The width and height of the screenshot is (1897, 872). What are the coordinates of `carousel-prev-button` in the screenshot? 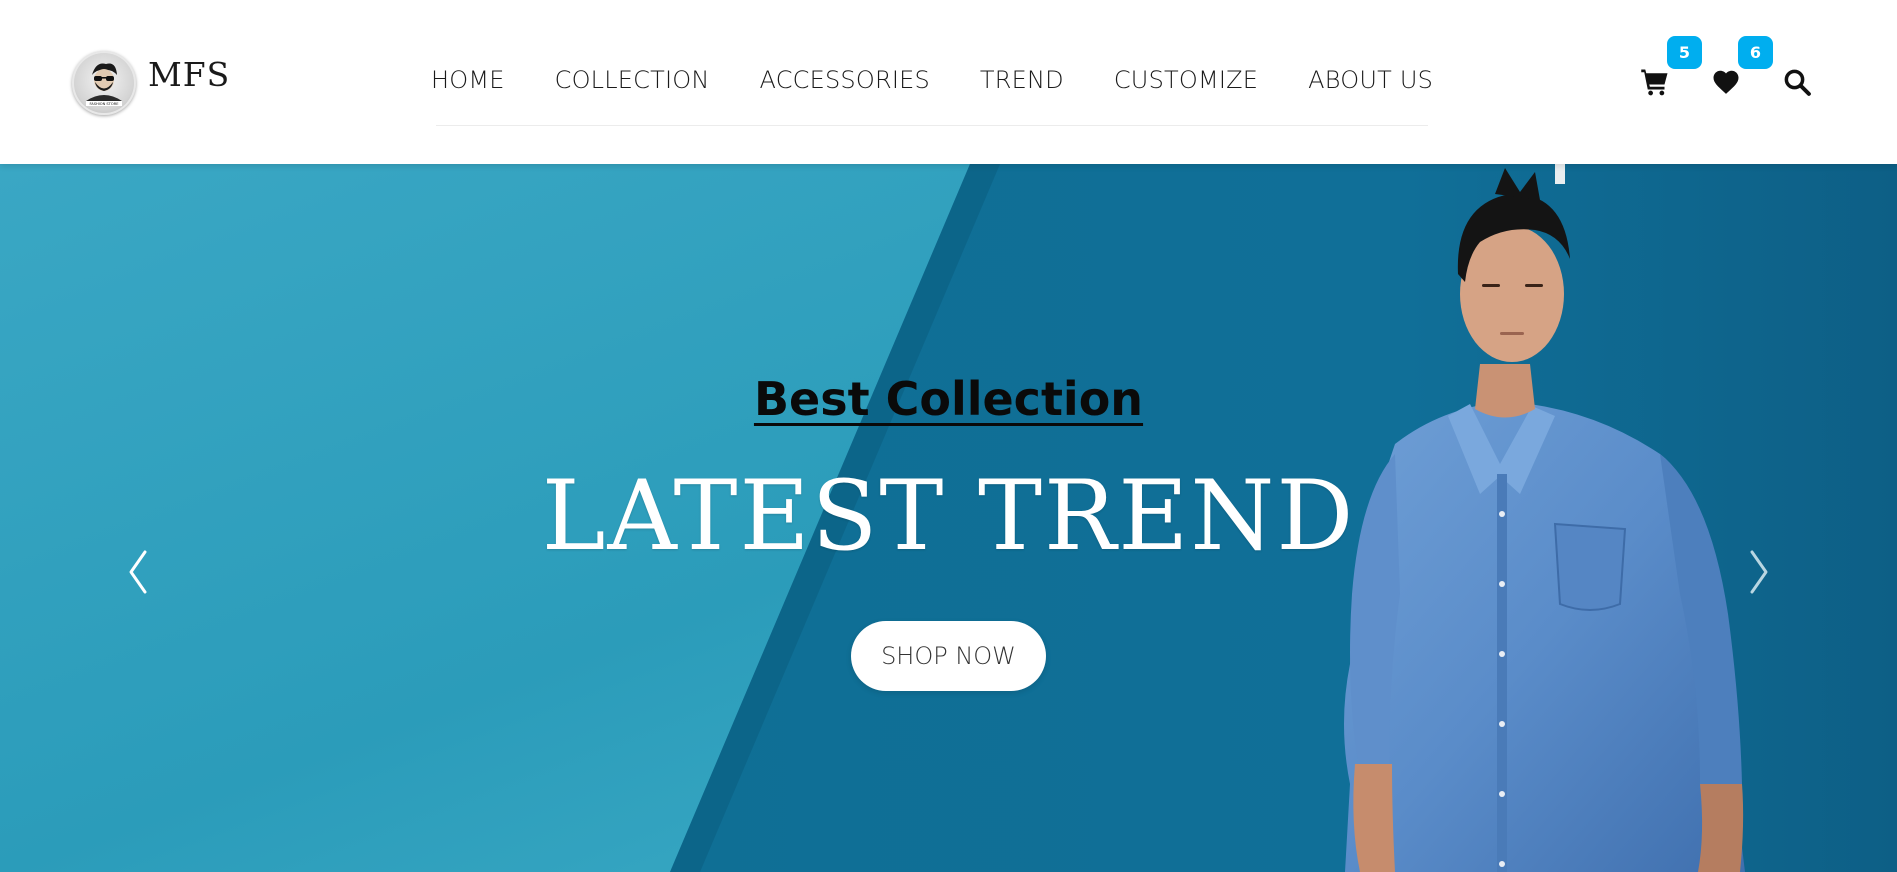 It's located at (142, 572).